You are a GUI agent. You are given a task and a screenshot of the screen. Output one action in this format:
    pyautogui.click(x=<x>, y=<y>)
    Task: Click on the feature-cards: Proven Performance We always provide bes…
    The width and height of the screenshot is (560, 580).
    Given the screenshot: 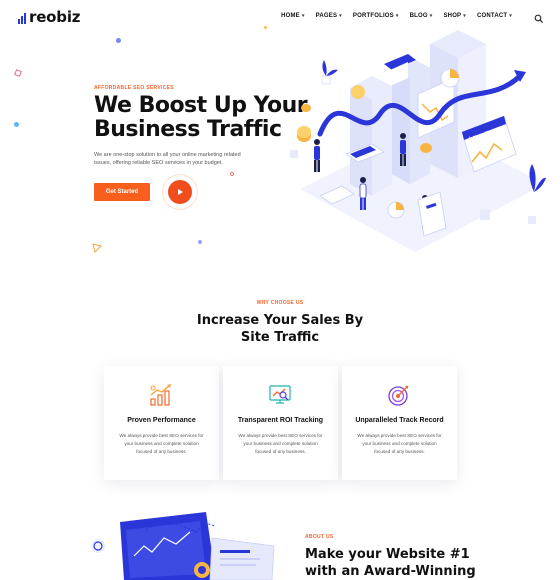 What is the action you would take?
    pyautogui.click(x=280, y=423)
    